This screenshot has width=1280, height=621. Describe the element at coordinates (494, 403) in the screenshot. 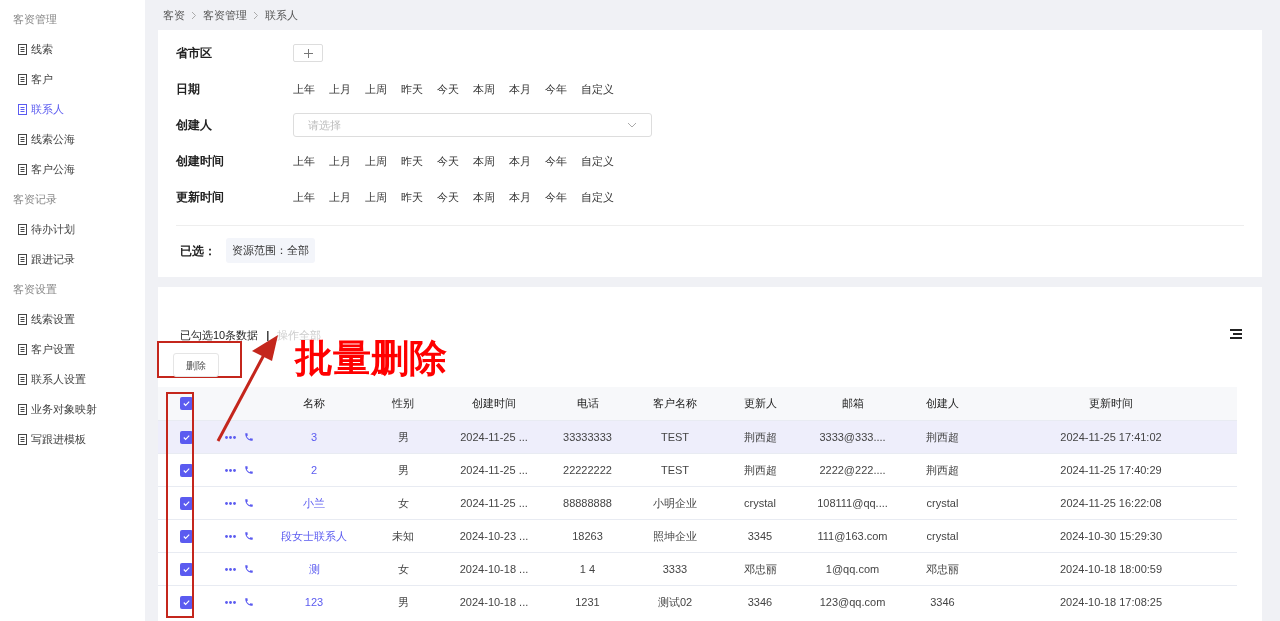

I see `column-header: 创建时间` at that location.